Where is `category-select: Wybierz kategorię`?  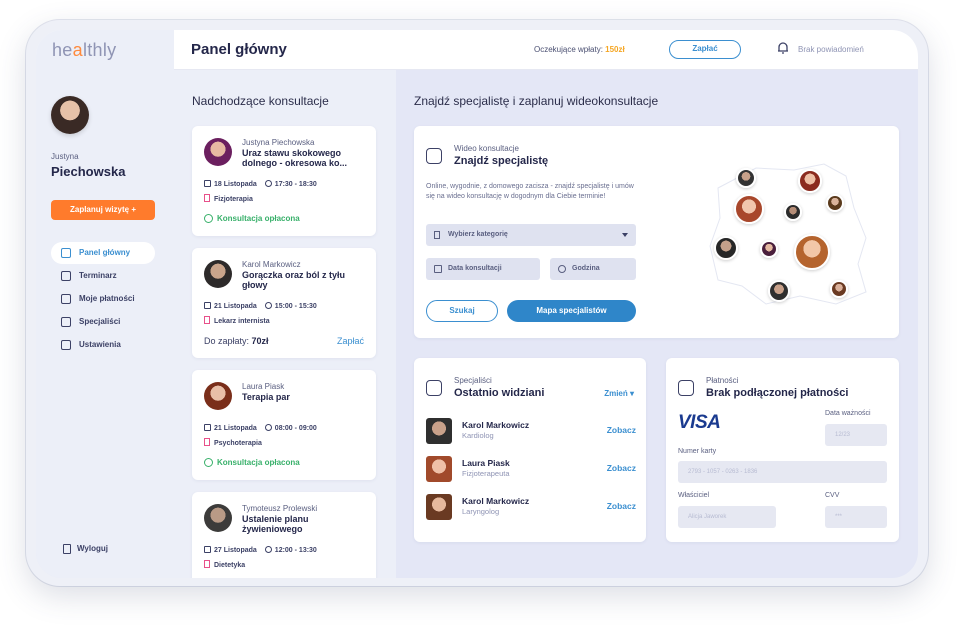
category-select: Wybierz kategorię is located at coordinates (531, 235).